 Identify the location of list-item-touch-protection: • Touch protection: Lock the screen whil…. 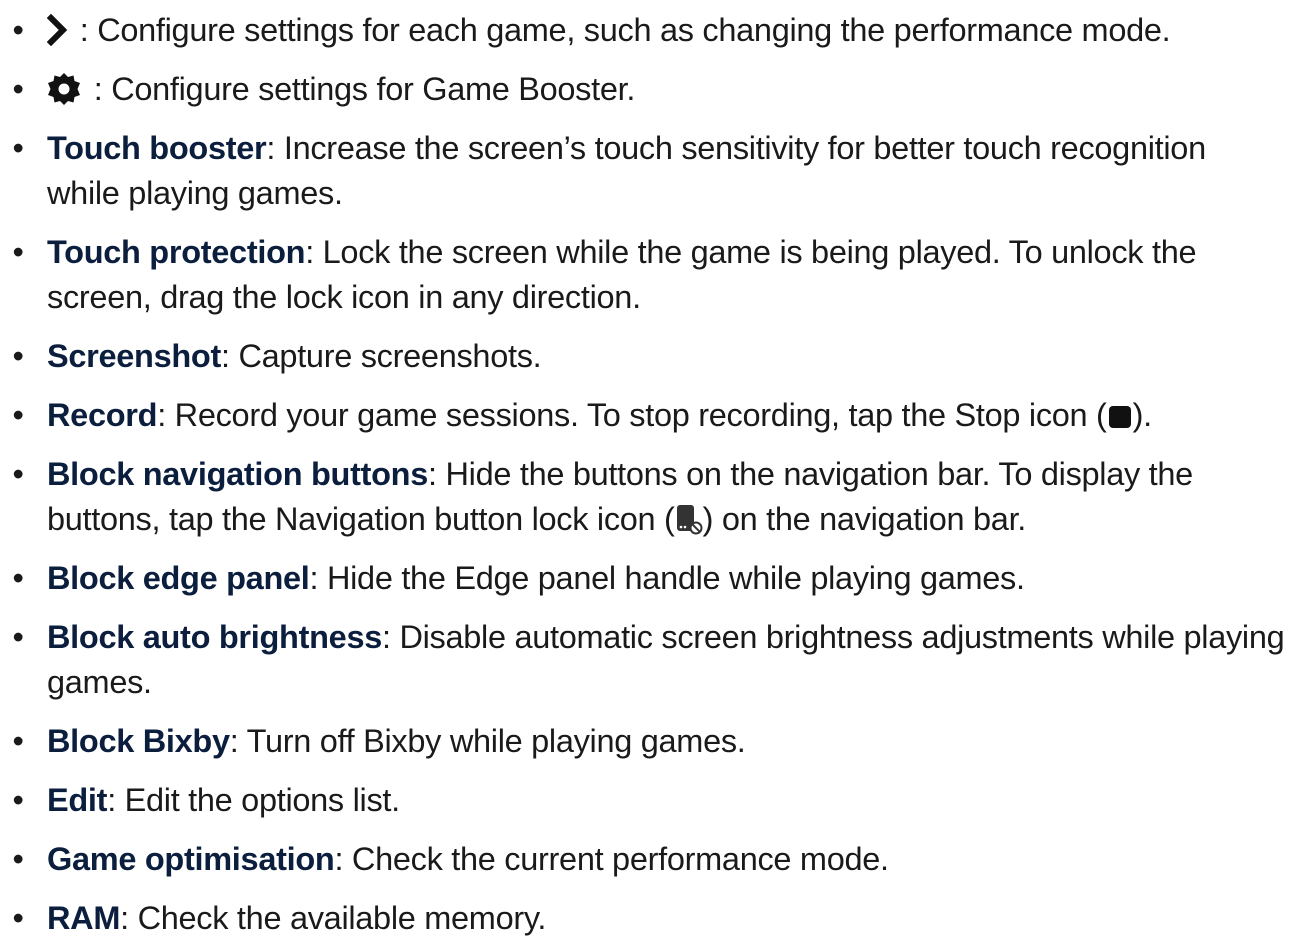
(646, 275).